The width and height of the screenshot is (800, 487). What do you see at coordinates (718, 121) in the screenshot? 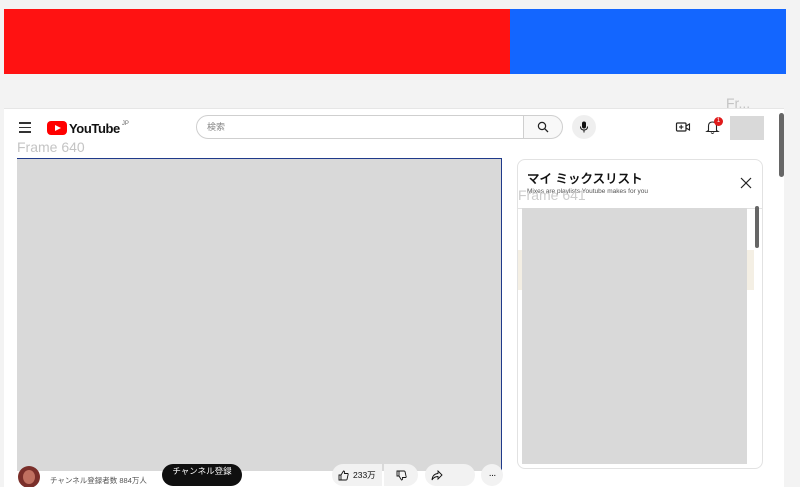
I see `notification-badge: 1` at bounding box center [718, 121].